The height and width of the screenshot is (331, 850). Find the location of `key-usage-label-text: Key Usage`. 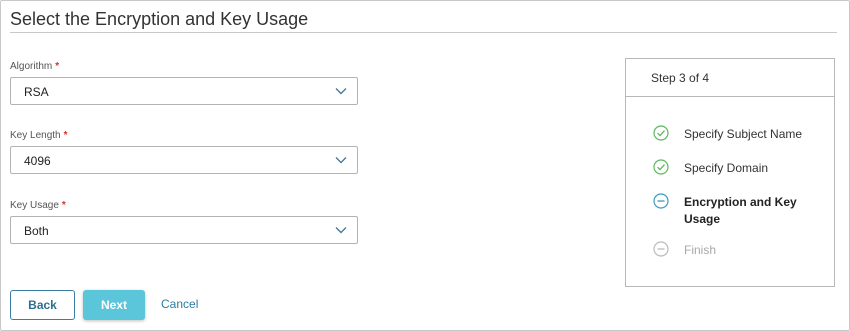

key-usage-label-text: Key Usage is located at coordinates (34, 205).